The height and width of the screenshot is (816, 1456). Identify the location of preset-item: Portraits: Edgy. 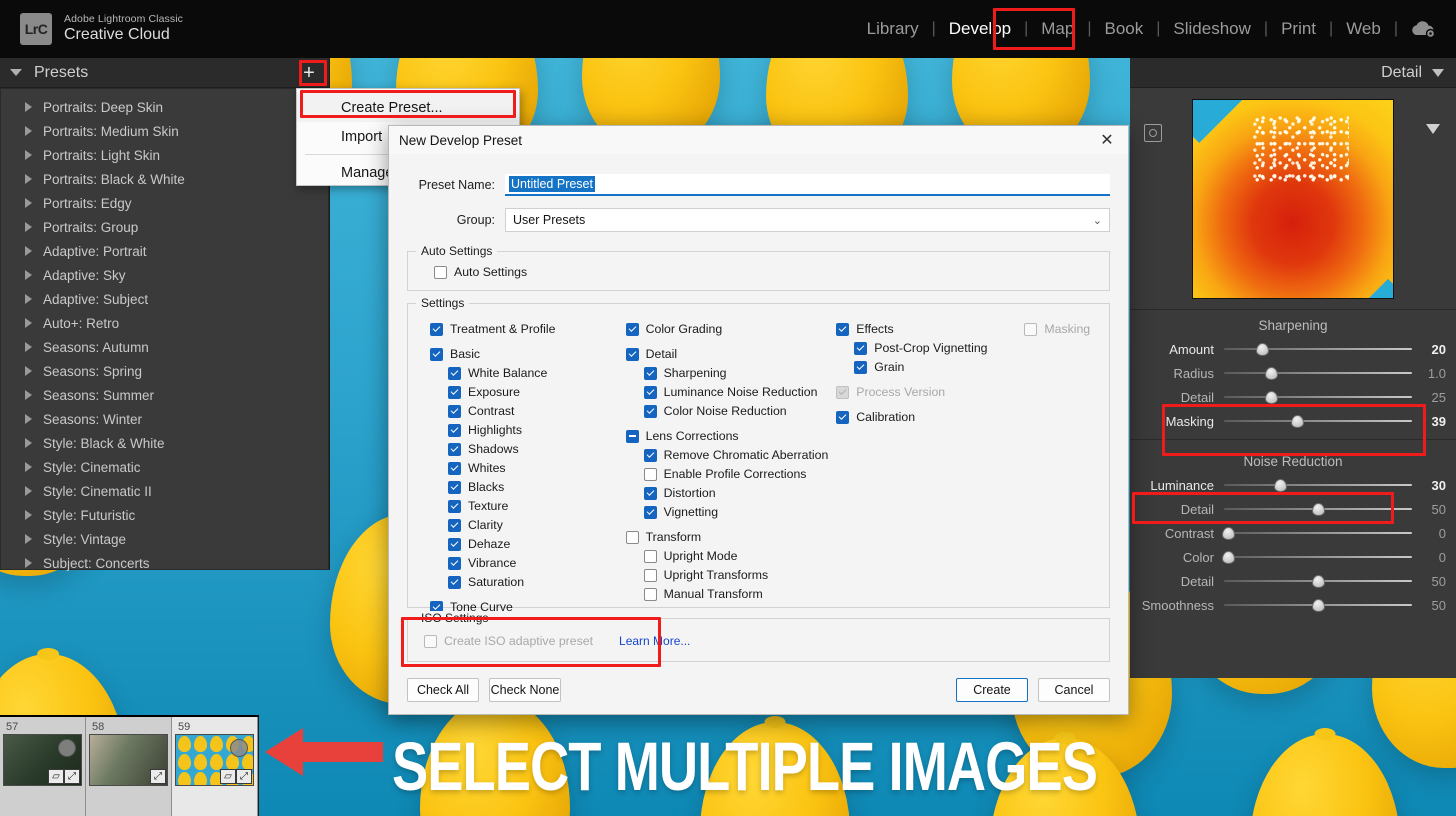
(164, 203).